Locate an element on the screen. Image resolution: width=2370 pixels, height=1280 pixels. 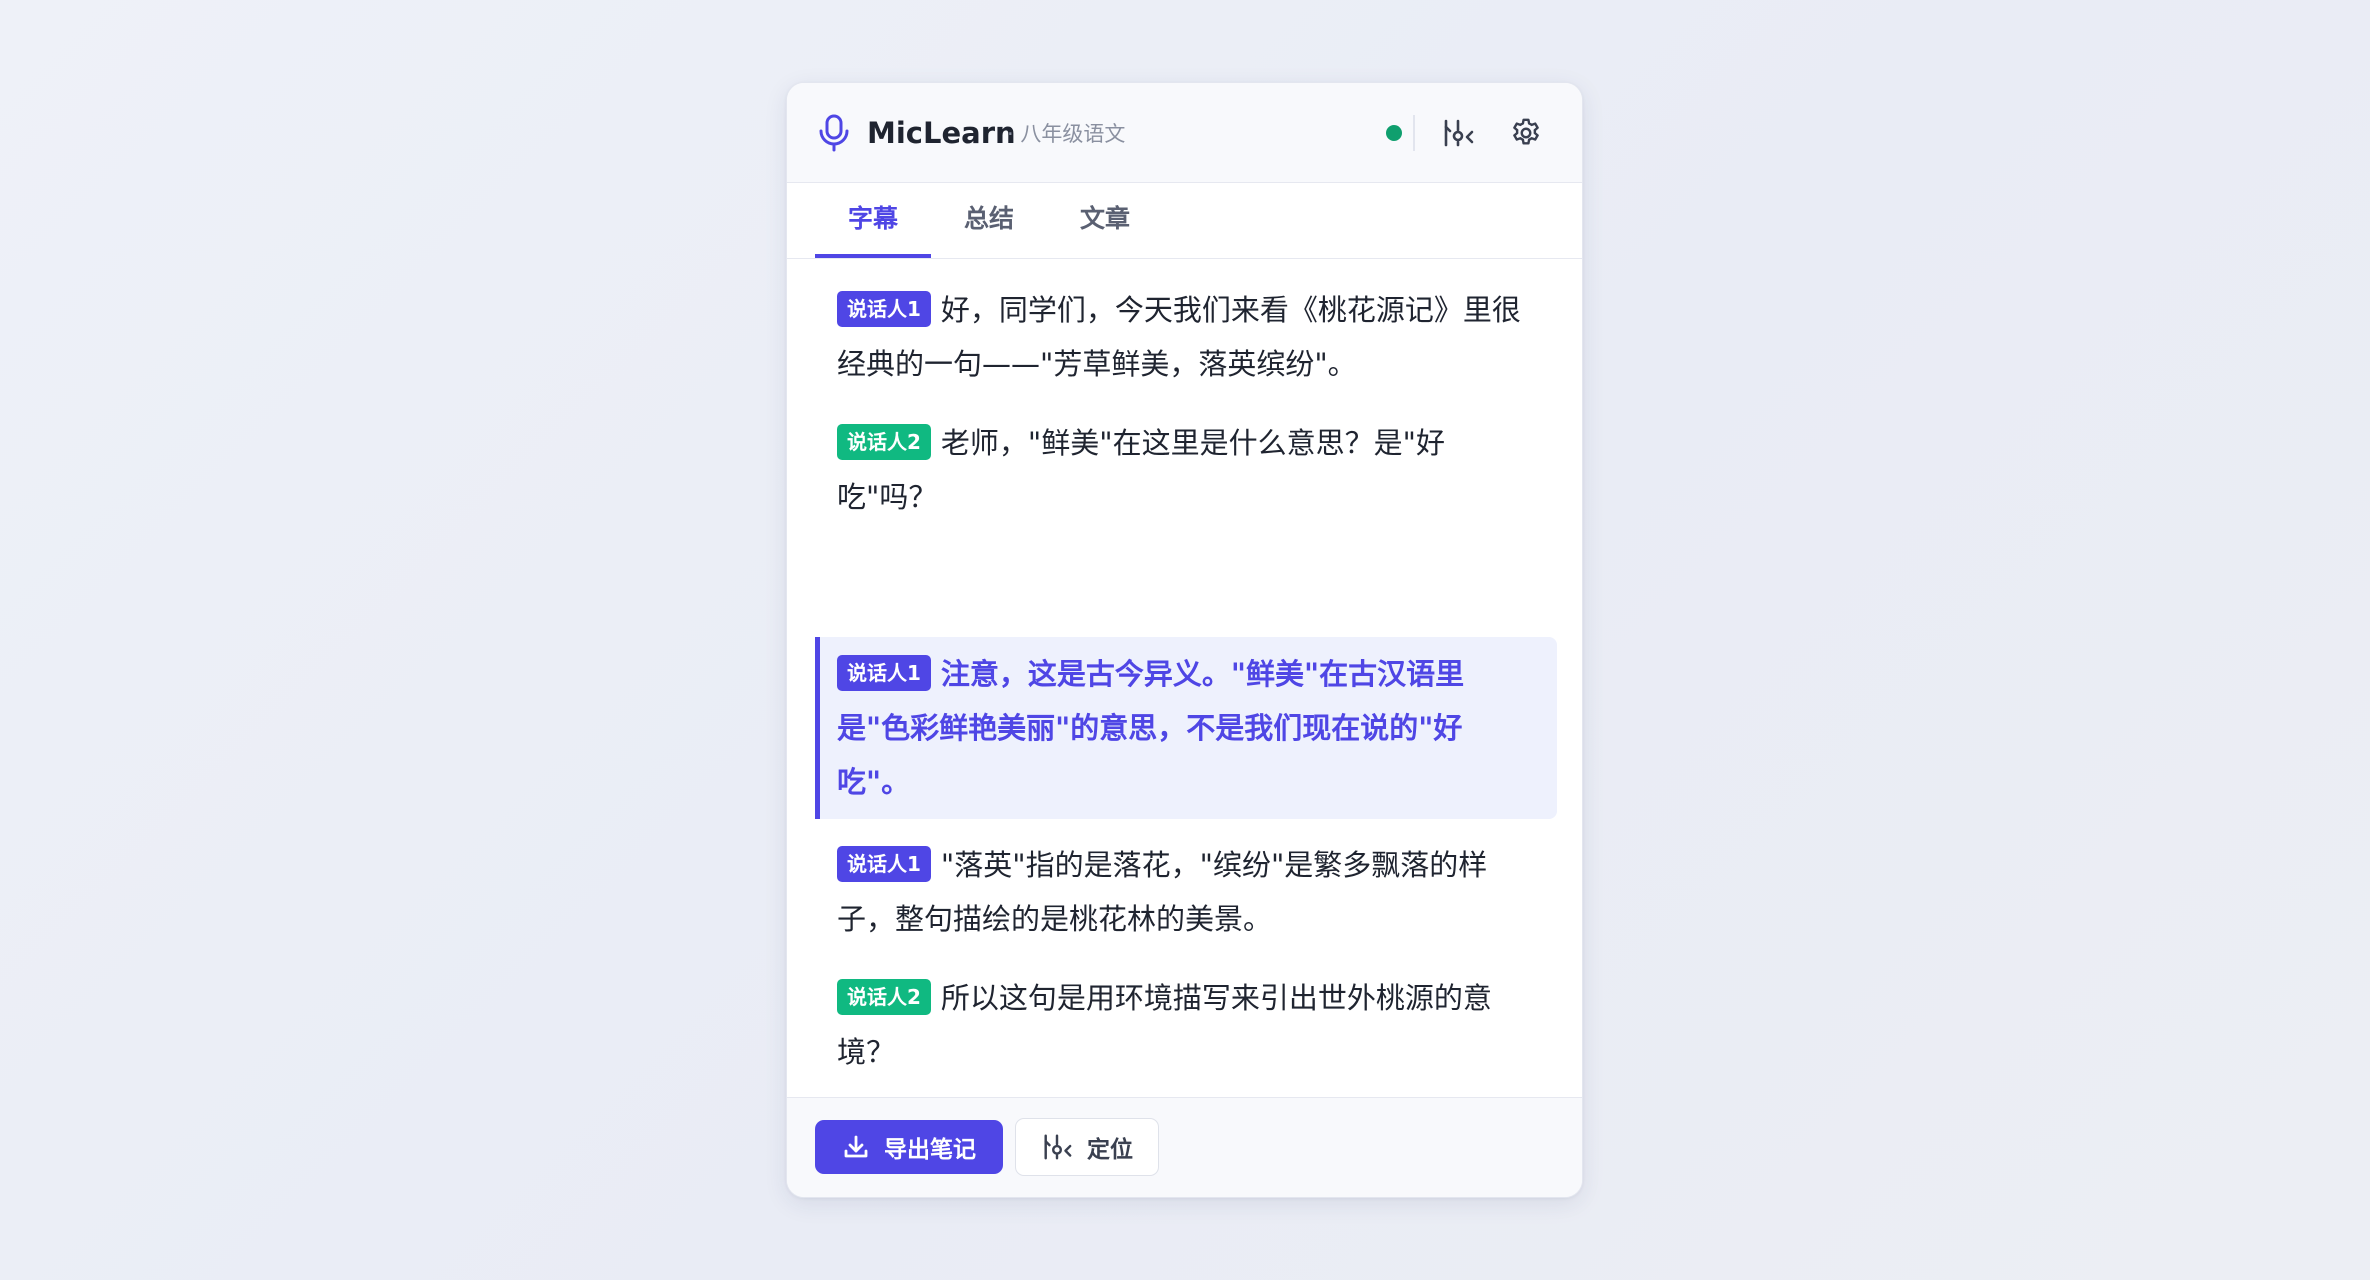
transcript-entry: 说话人2 所以这句是用环境描写来引出世外桃源的意境？ is located at coordinates (1186, 1025).